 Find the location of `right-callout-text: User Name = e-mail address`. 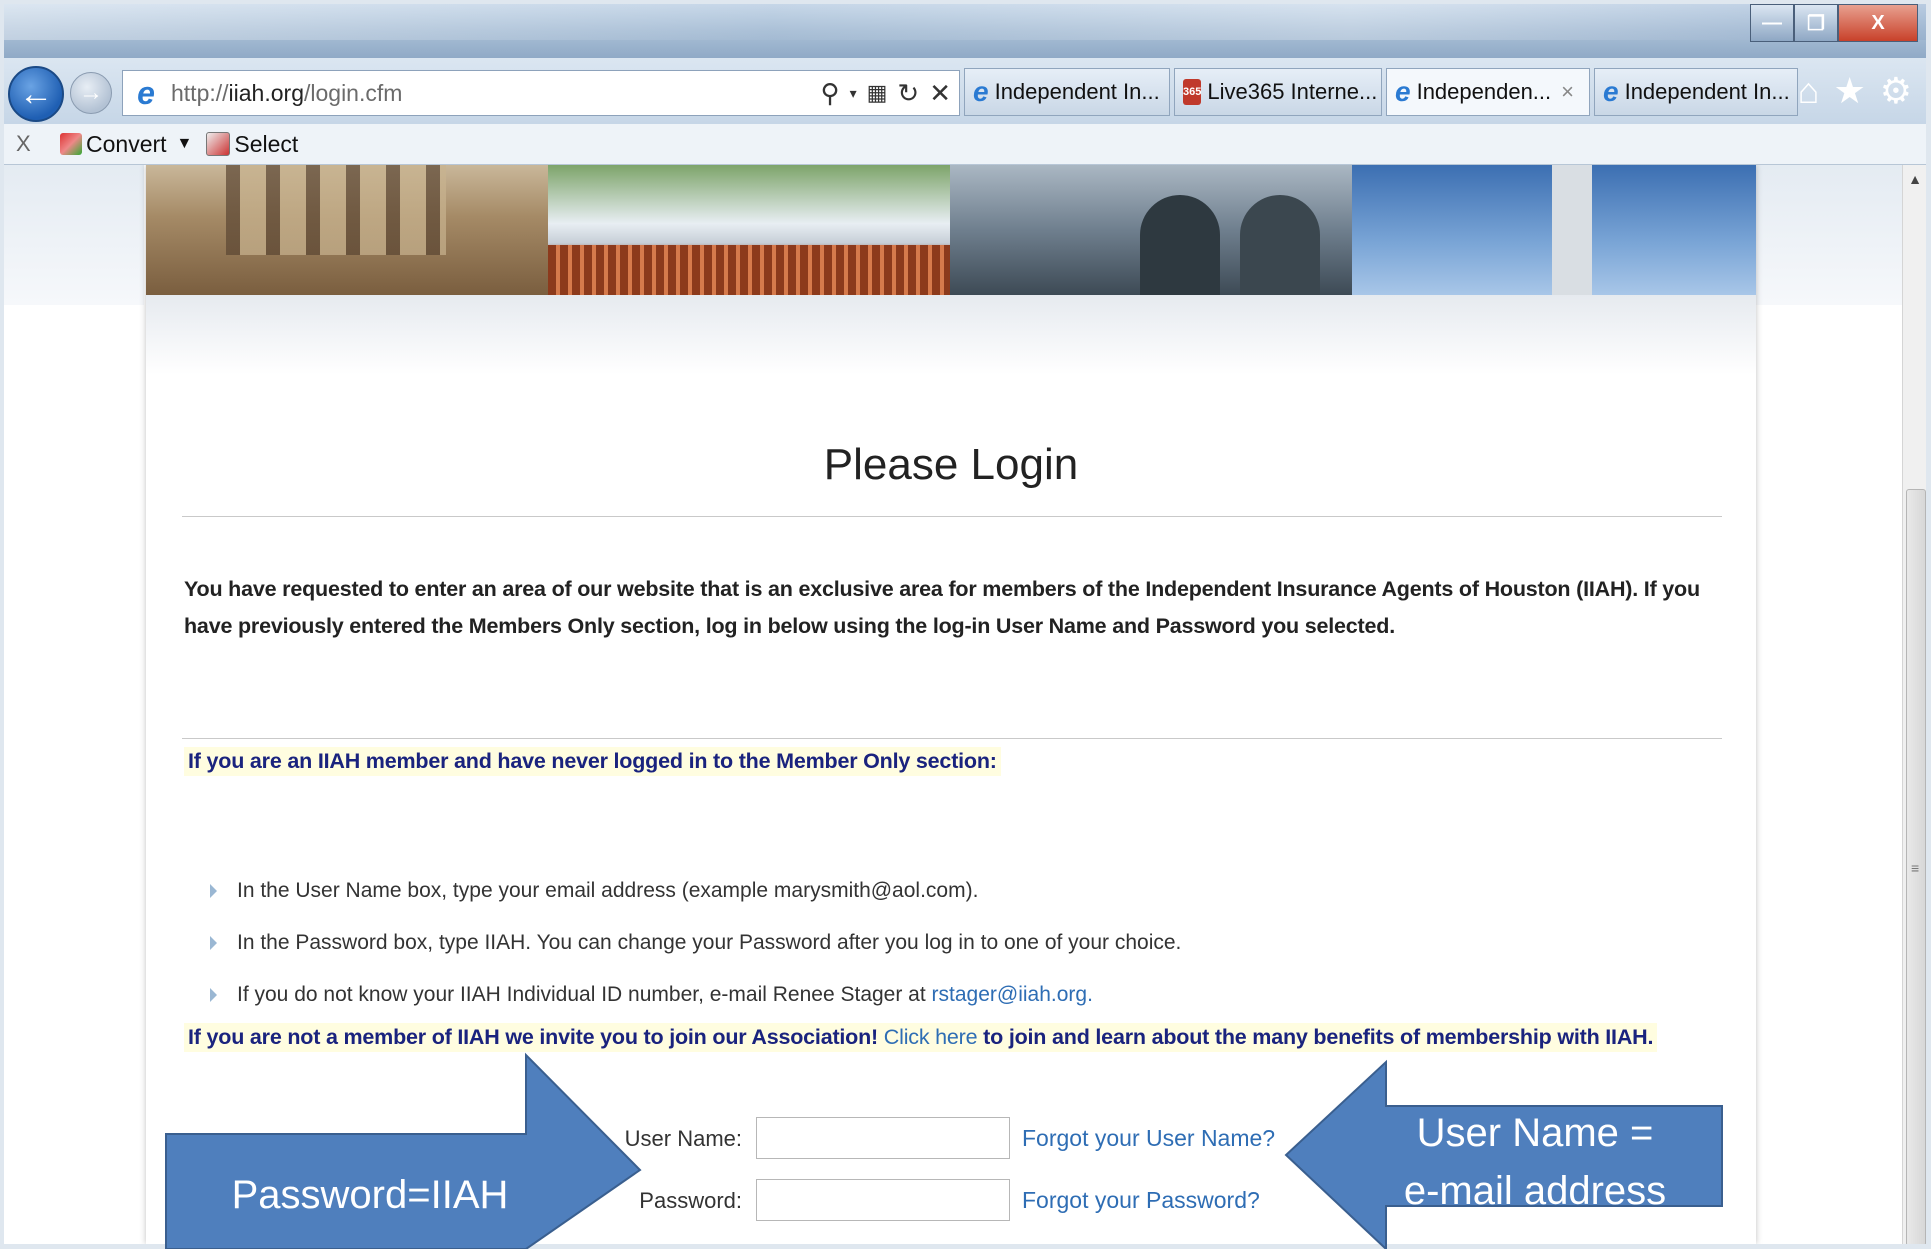

right-callout-text: User Name = e-mail address is located at coordinates (1535, 1162).